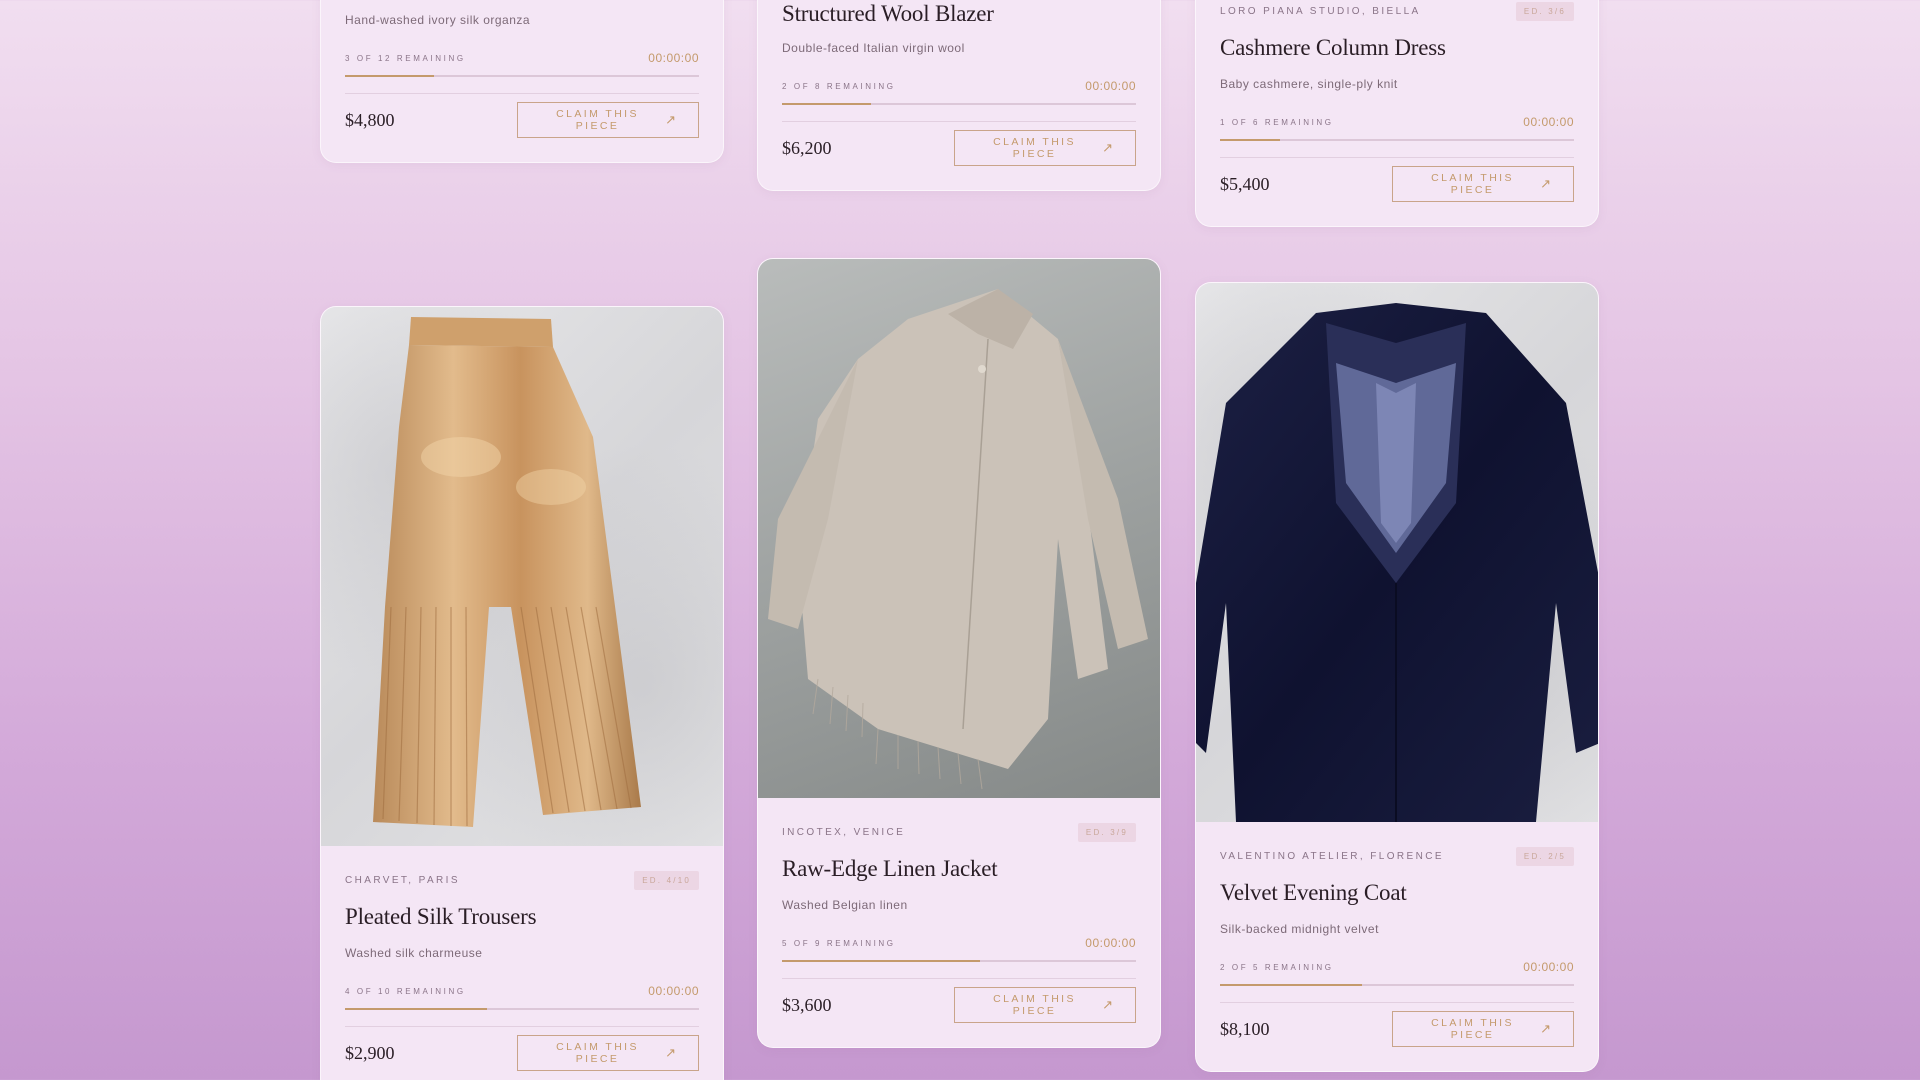 This screenshot has height=1080, width=1920. I want to click on product-title: Velvet Evening Coat, so click(1313, 892).